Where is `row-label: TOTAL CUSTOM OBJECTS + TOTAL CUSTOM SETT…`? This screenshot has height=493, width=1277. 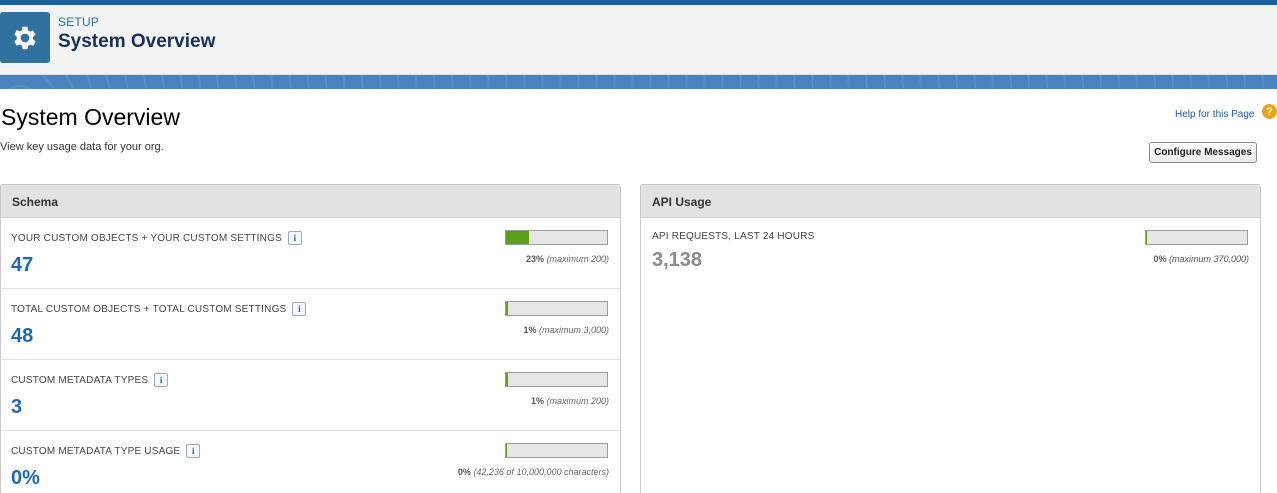 row-label: TOTAL CUSTOM OBJECTS + TOTAL CUSTOM SETT… is located at coordinates (149, 309).